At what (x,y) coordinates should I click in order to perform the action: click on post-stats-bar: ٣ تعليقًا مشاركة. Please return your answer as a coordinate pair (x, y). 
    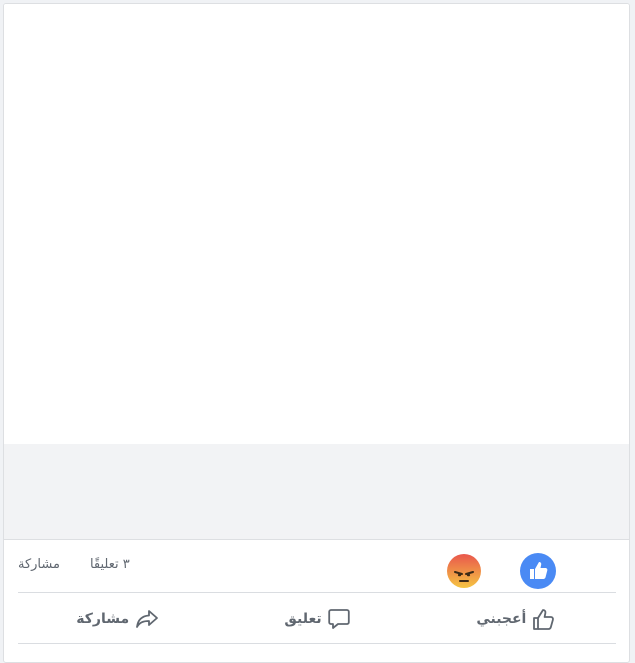
    Looking at the image, I should click on (317, 571).